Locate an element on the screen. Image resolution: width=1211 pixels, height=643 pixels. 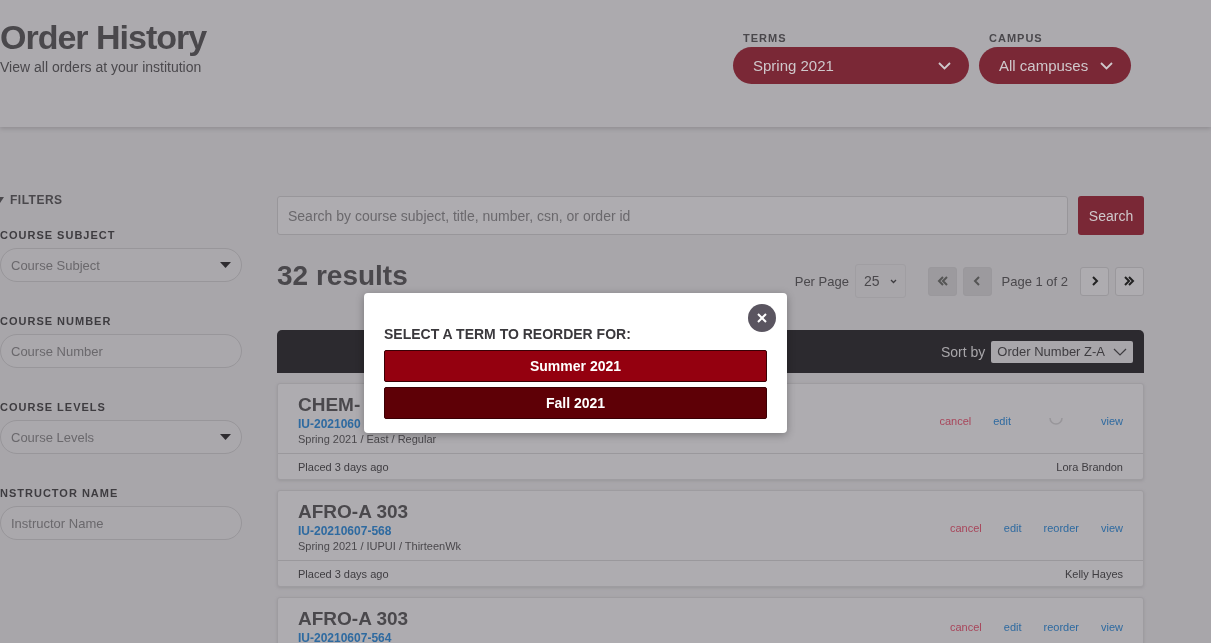
modal-title: SELECT A TERM TO REORDER FOR: is located at coordinates (508, 334).